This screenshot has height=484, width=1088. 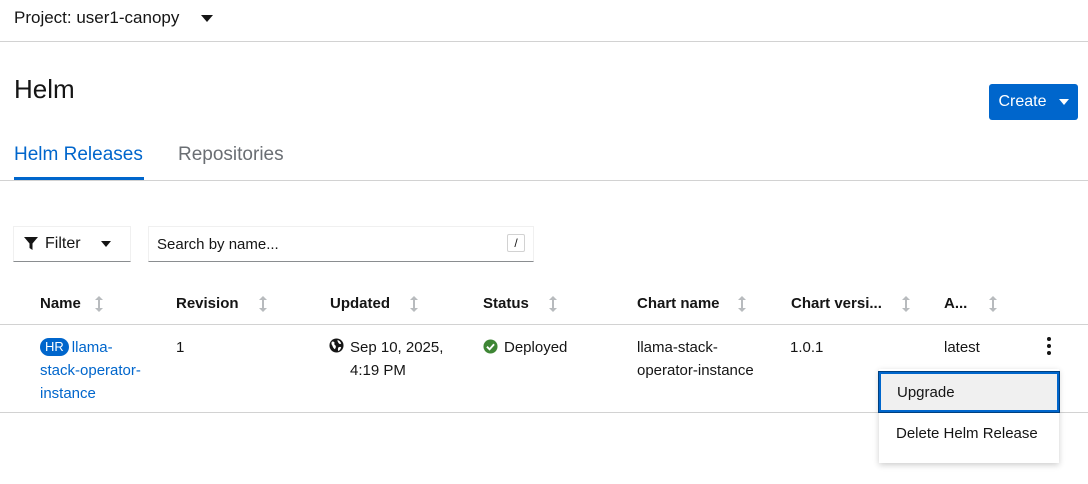 I want to click on check-circle-icon, so click(x=490, y=346).